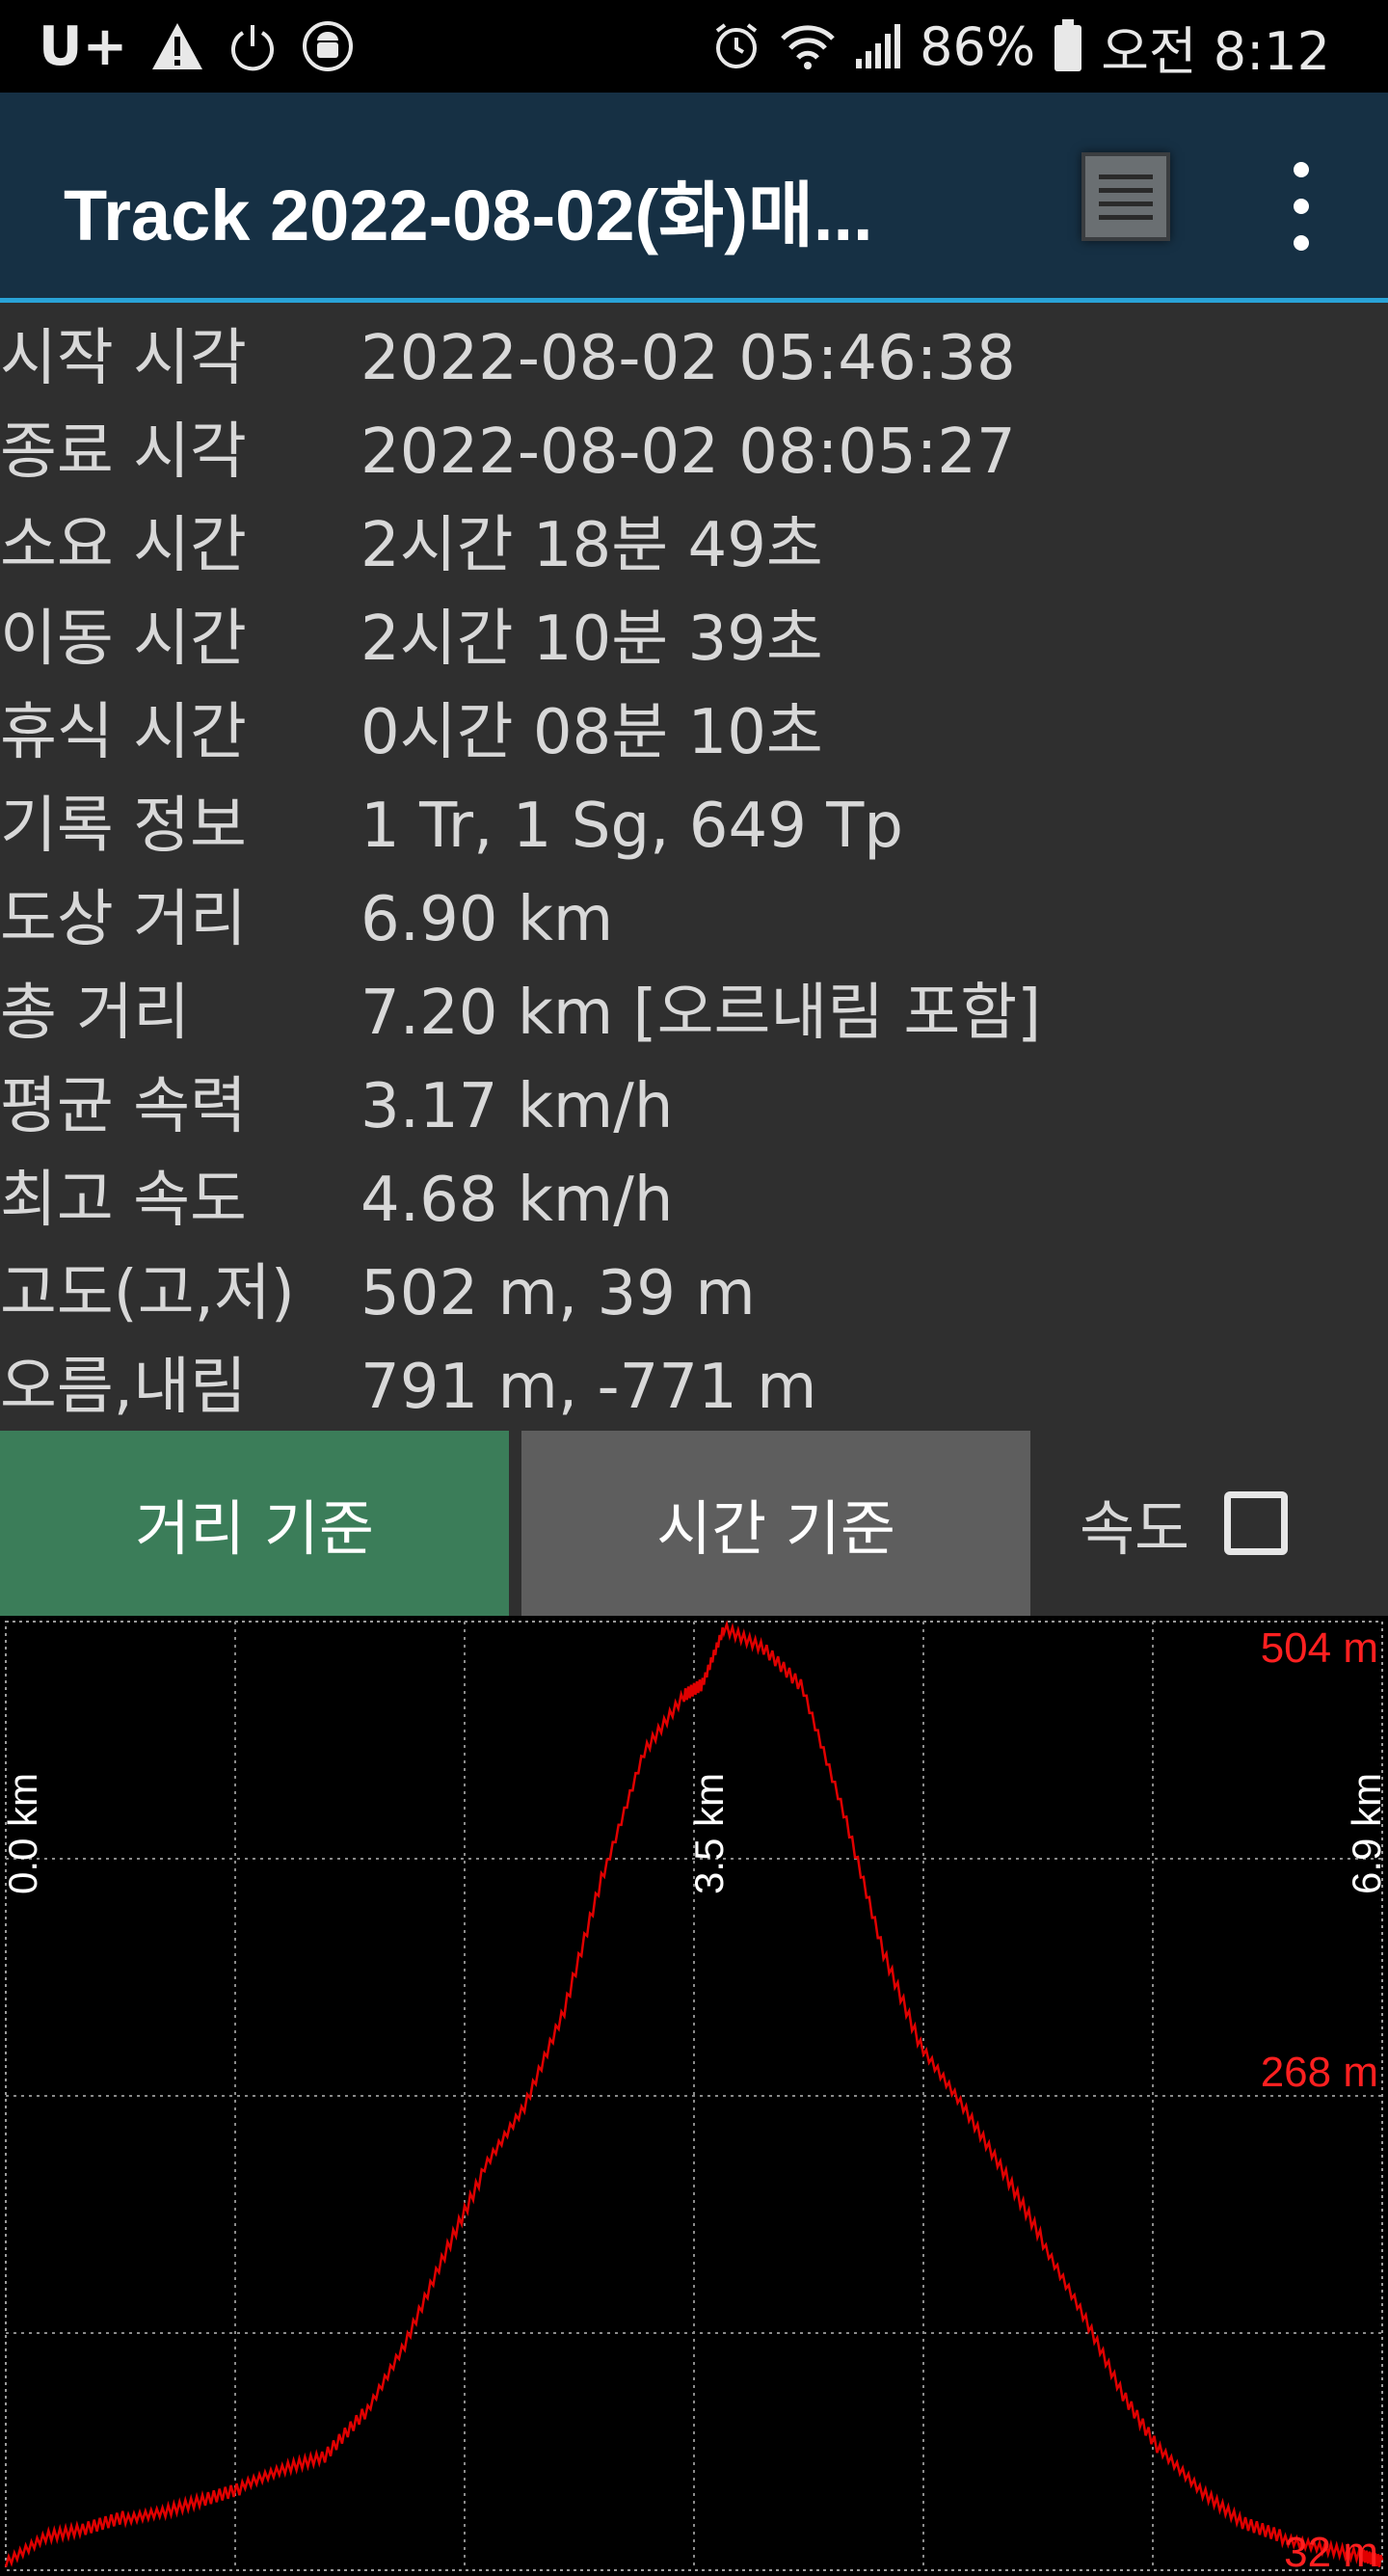  I want to click on signal-icon, so click(878, 46).